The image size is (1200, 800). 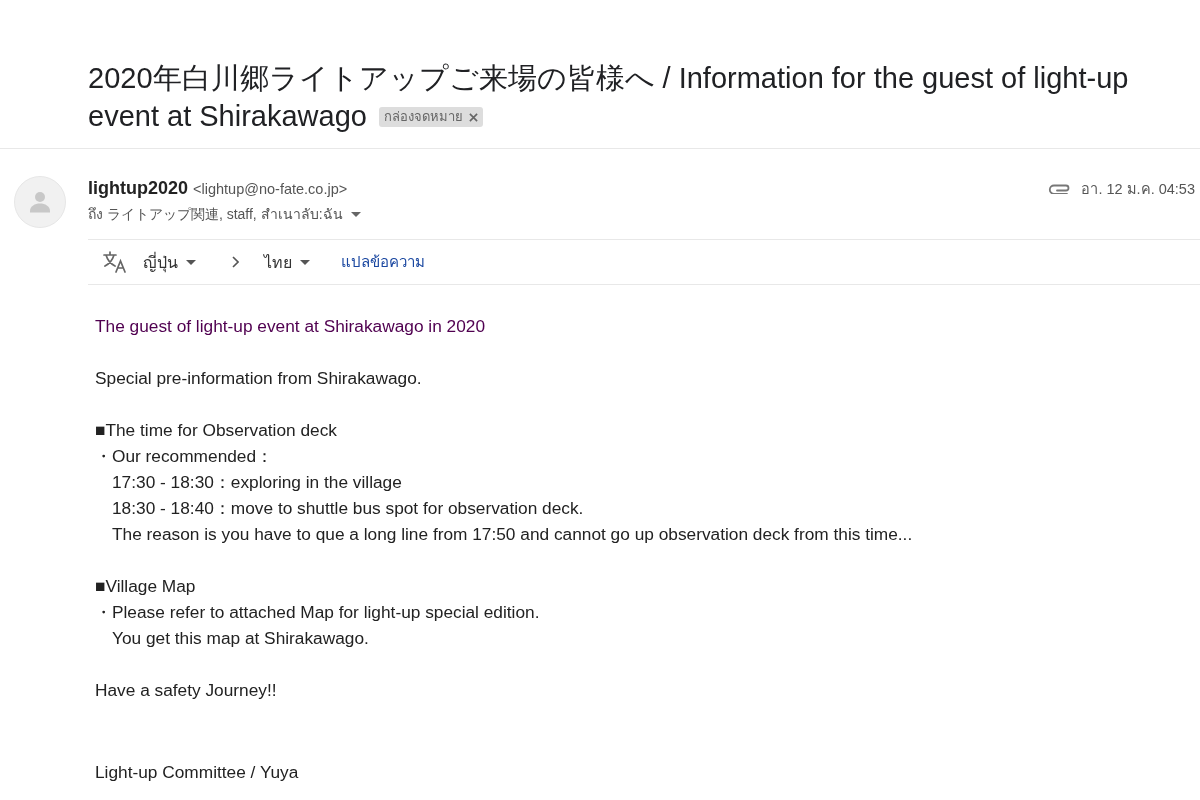 I want to click on avatar-icon, so click(x=40, y=202).